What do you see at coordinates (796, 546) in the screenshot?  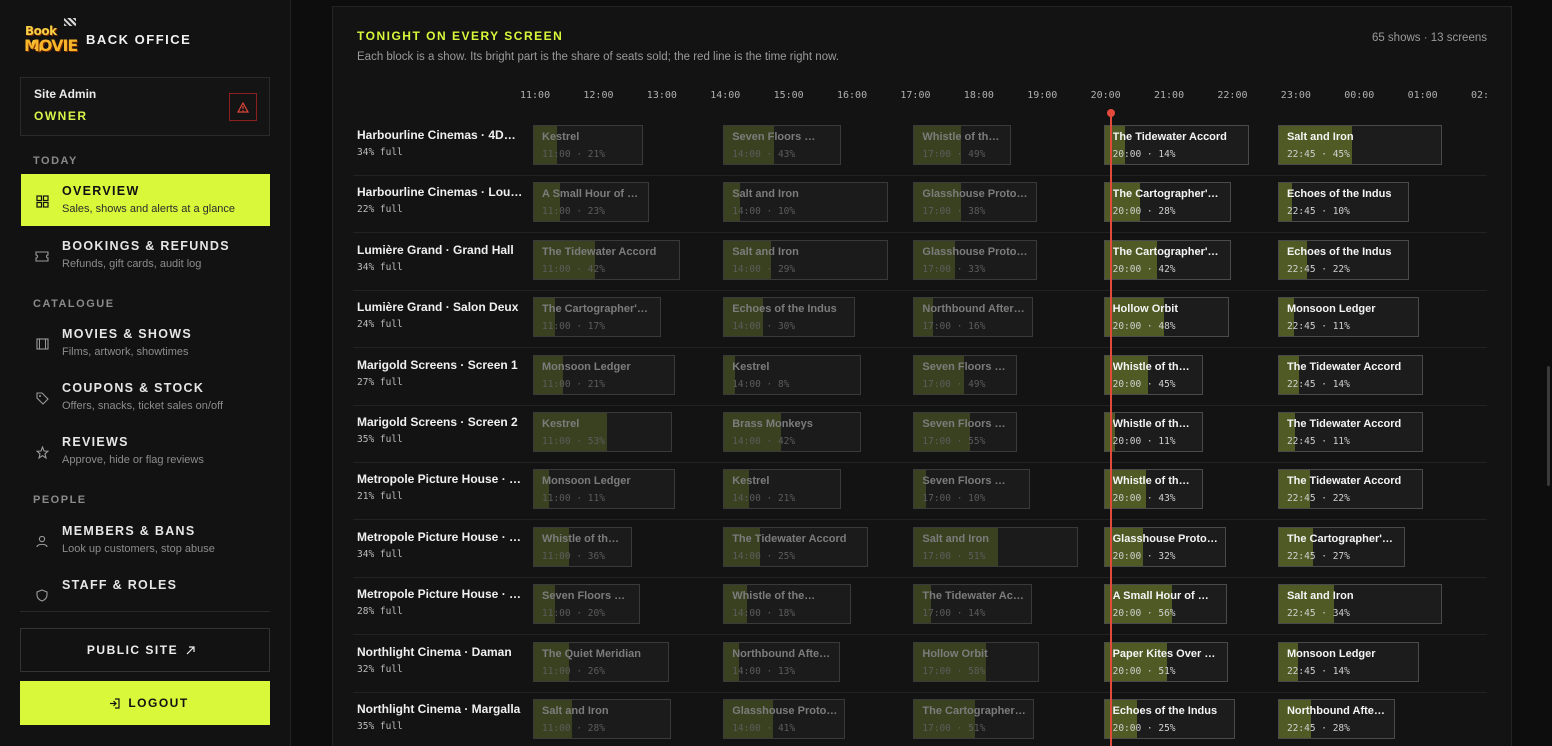 I see `show-block: The Tidewater Accord 14:00 · 25%` at bounding box center [796, 546].